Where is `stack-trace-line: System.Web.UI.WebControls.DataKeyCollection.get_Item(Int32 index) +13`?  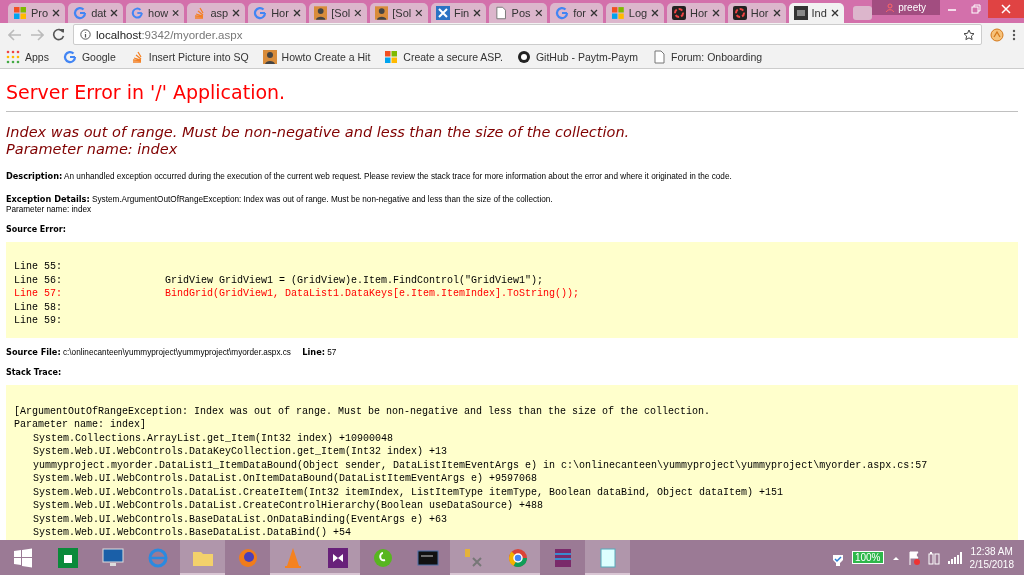 stack-trace-line: System.Web.UI.WebControls.DataKeyCollection.get_Item(Int32 index) +13 is located at coordinates (240, 452).